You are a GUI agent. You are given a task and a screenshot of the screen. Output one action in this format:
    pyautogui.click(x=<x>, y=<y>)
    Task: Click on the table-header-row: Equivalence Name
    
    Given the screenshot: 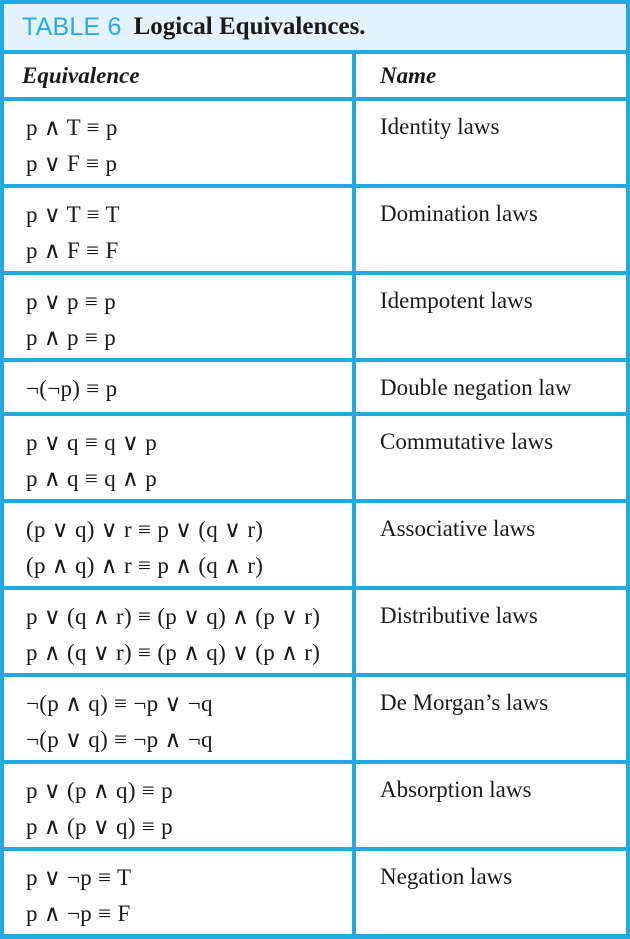 What is the action you would take?
    pyautogui.click(x=315, y=77)
    